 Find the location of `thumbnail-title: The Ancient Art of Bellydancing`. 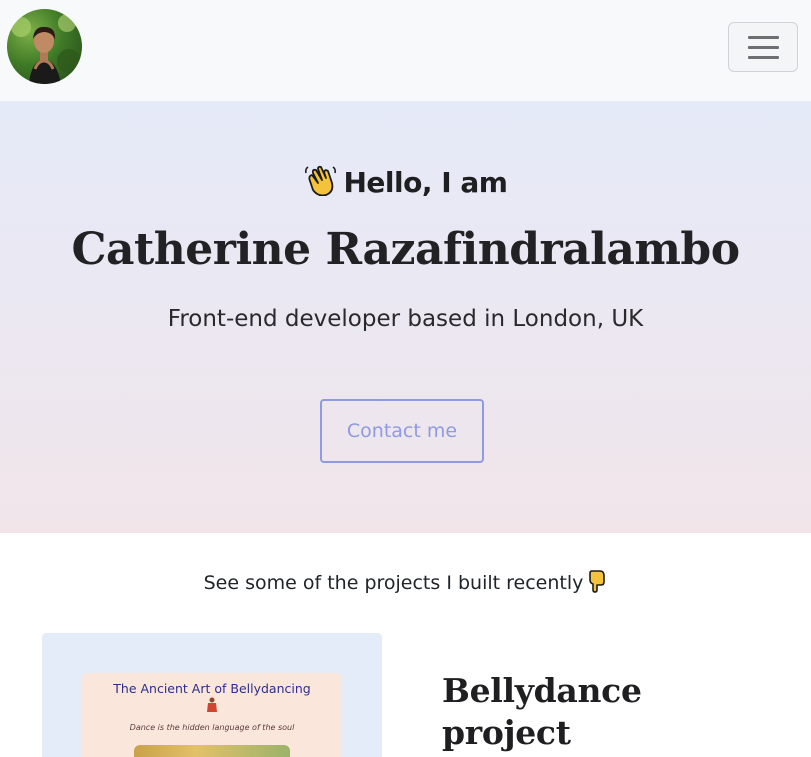

thumbnail-title: The Ancient Art of Bellydancing is located at coordinates (212, 688).